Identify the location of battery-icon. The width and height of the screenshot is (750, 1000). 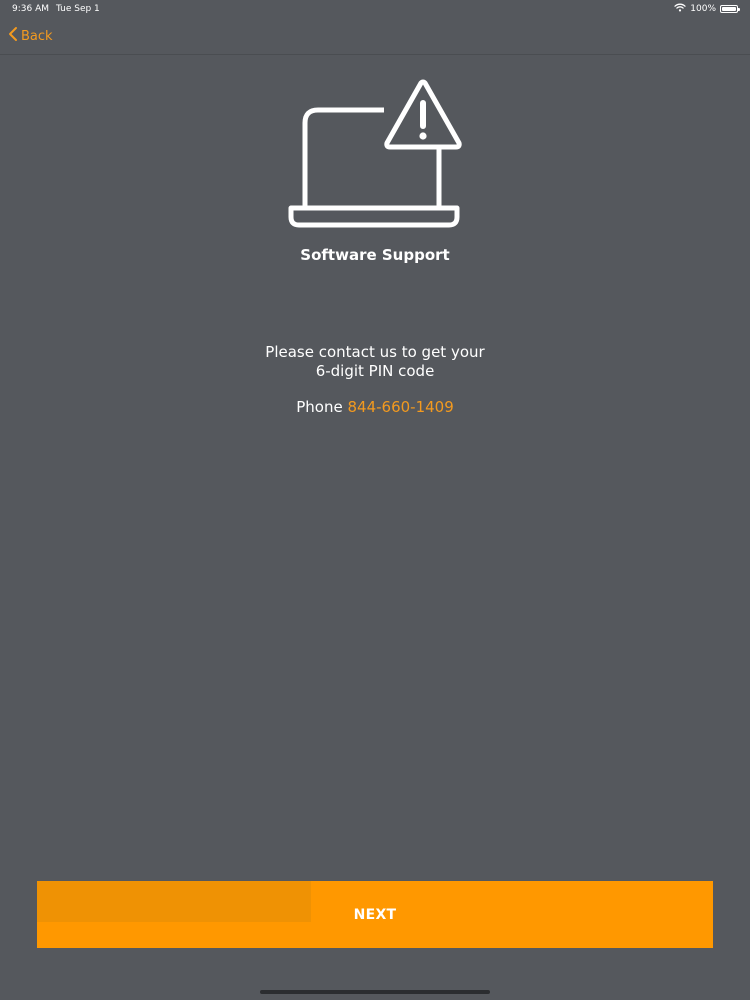
(730, 9).